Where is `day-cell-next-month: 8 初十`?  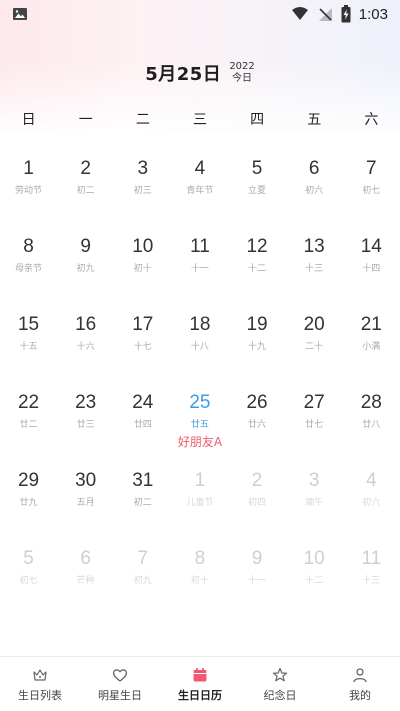
day-cell-next-month: 8 初十 is located at coordinates (199, 577).